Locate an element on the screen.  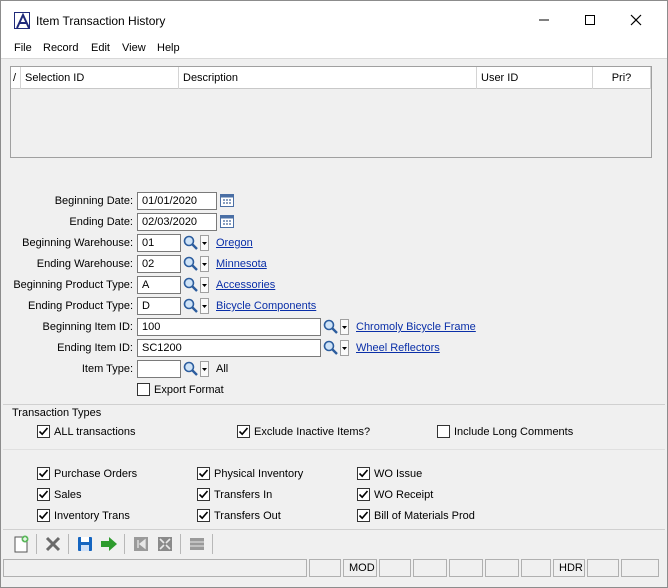
run-button is located at coordinates (109, 544).